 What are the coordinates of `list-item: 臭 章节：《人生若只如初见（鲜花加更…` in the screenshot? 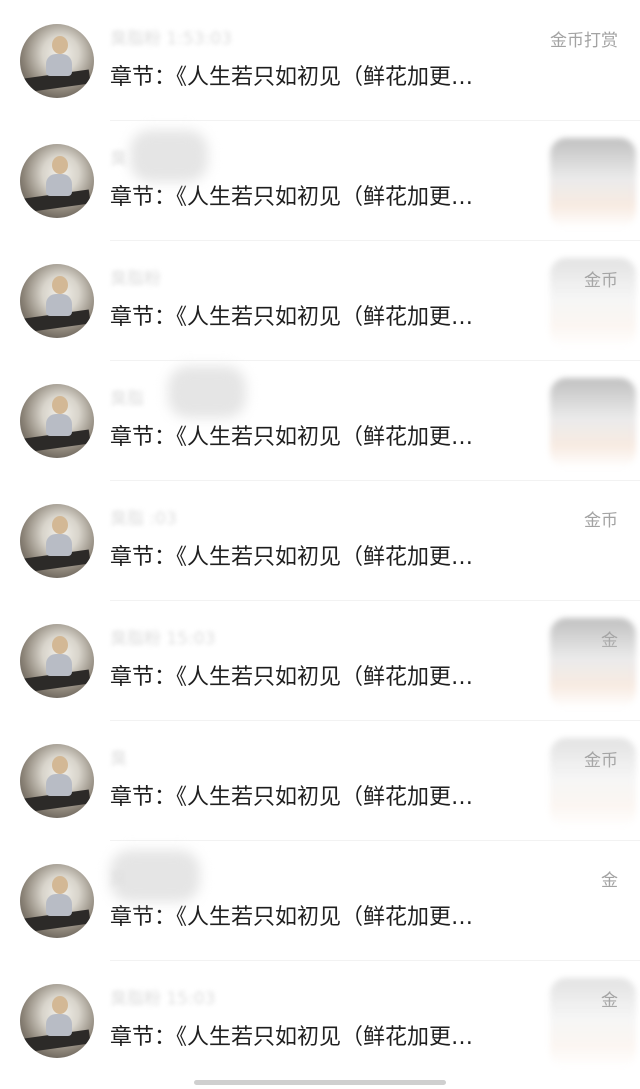 It's located at (320, 180).